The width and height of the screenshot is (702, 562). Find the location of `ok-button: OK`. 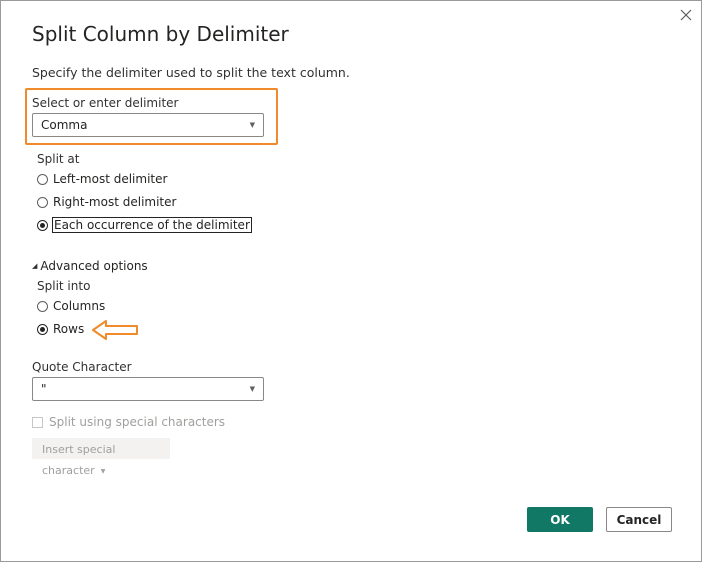

ok-button: OK is located at coordinates (560, 519).